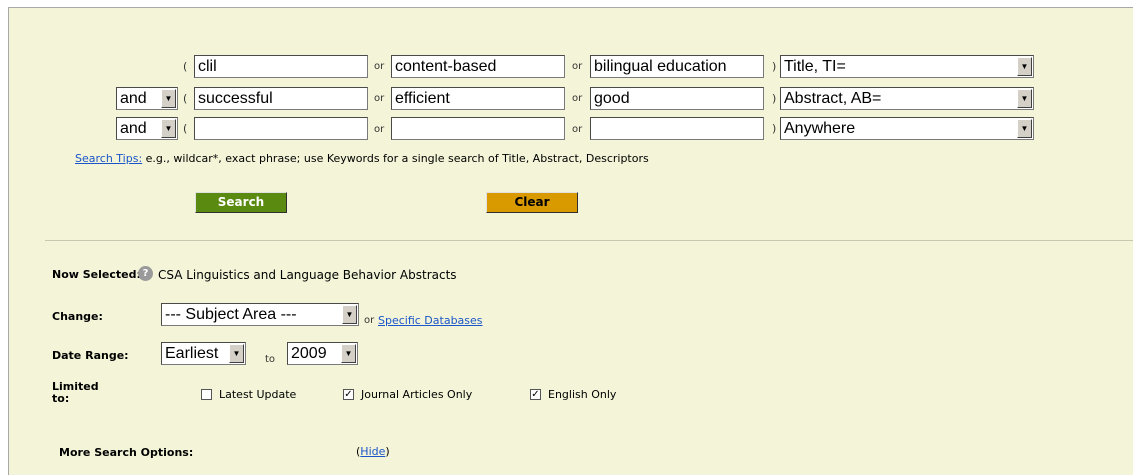  Describe the element at coordinates (192, 353) in the screenshot. I see `date-from-value: Earliest` at that location.